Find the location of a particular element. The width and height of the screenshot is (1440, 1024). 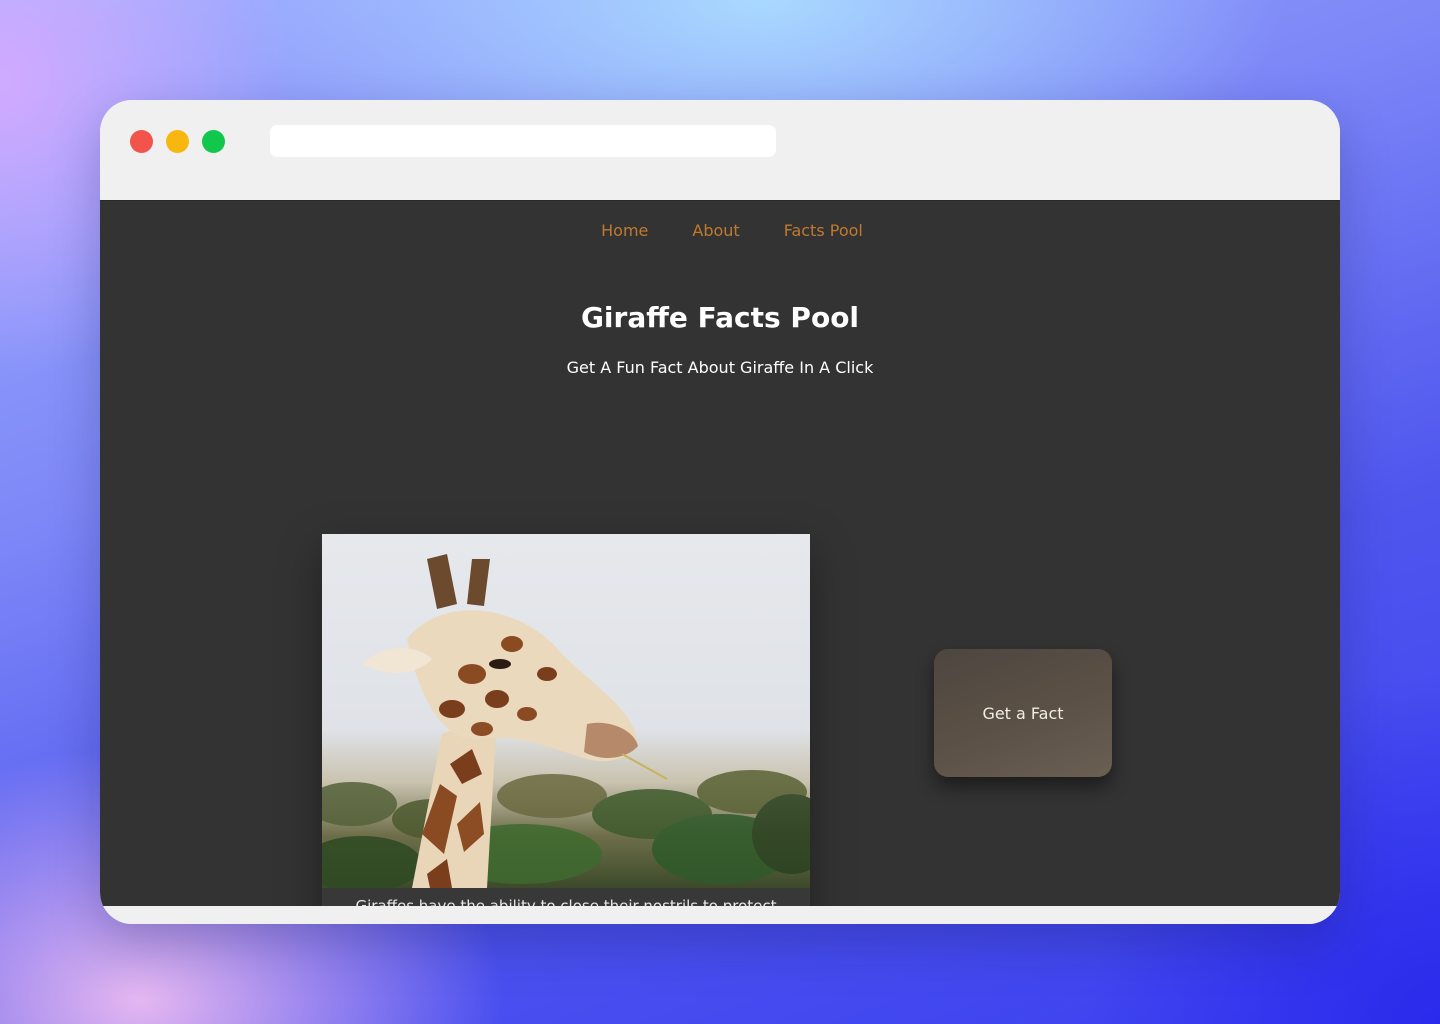

get-fact-button: Get a Fact is located at coordinates (1023, 713).